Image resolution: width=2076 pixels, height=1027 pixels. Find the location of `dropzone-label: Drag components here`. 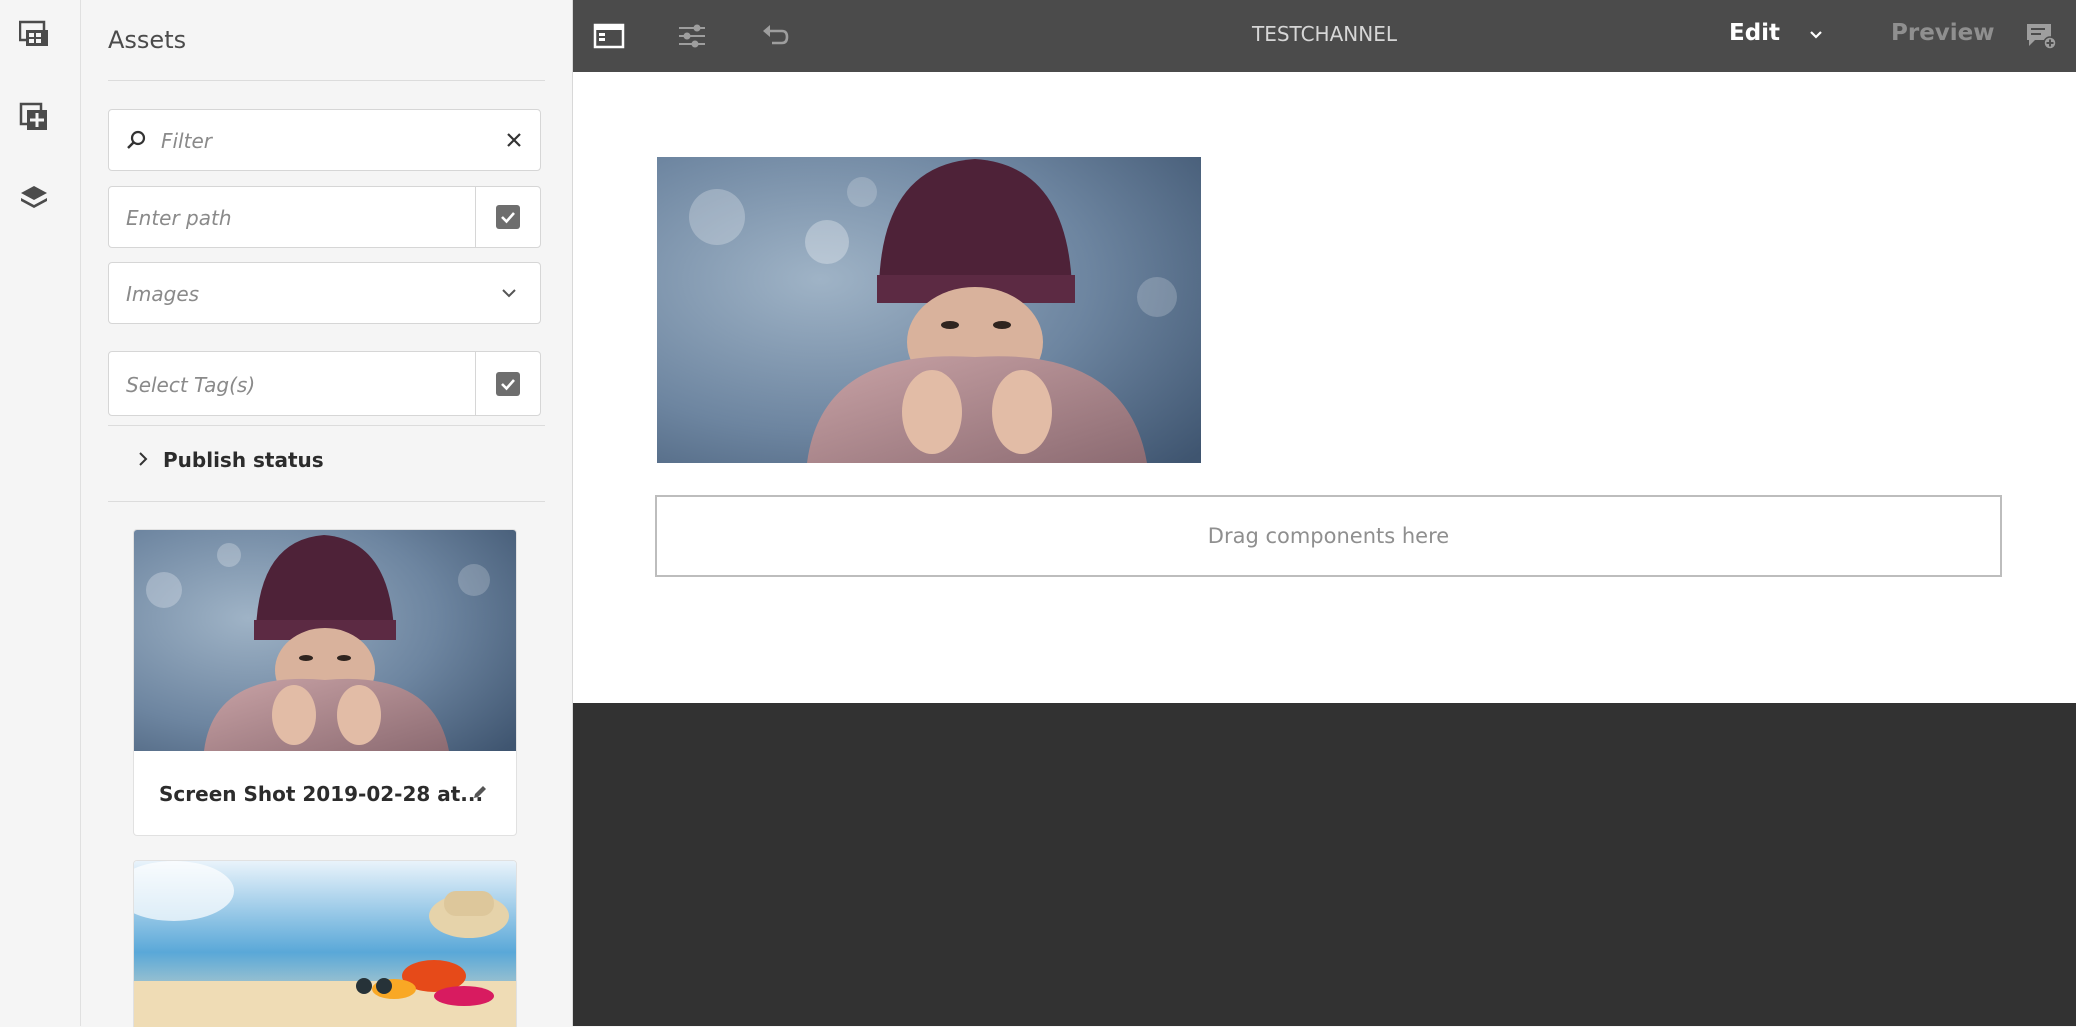

dropzone-label: Drag components here is located at coordinates (1328, 536).